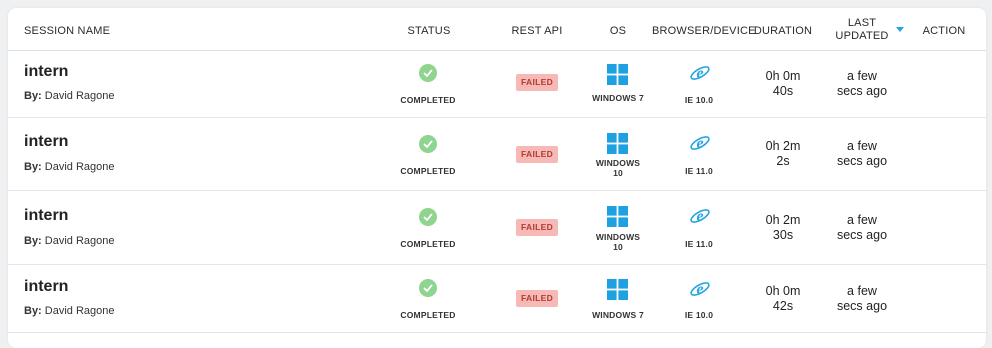 The width and height of the screenshot is (992, 348). Describe the element at coordinates (67, 31) in the screenshot. I see `column-header-session-name: SESSION NAME` at that location.